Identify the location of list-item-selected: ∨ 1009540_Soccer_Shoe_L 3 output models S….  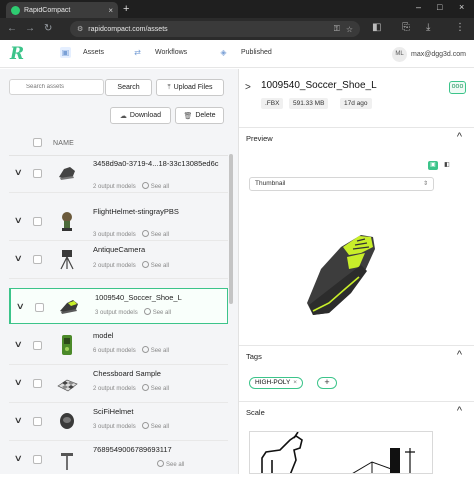
(118, 306).